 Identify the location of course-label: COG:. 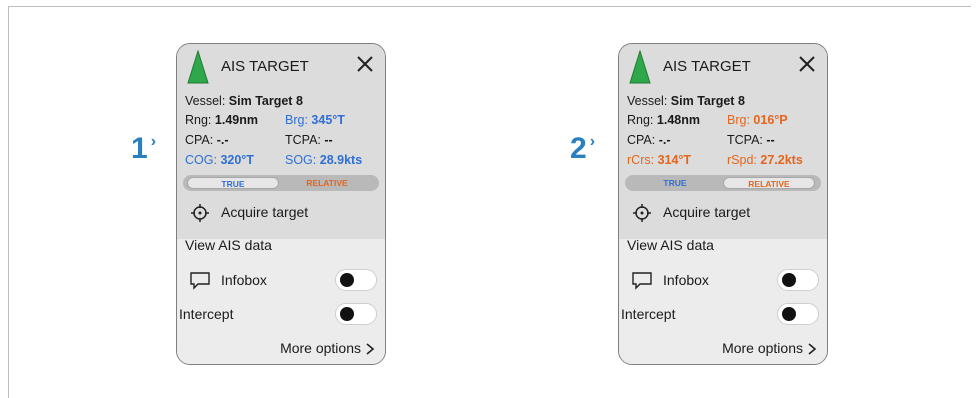
(201, 160).